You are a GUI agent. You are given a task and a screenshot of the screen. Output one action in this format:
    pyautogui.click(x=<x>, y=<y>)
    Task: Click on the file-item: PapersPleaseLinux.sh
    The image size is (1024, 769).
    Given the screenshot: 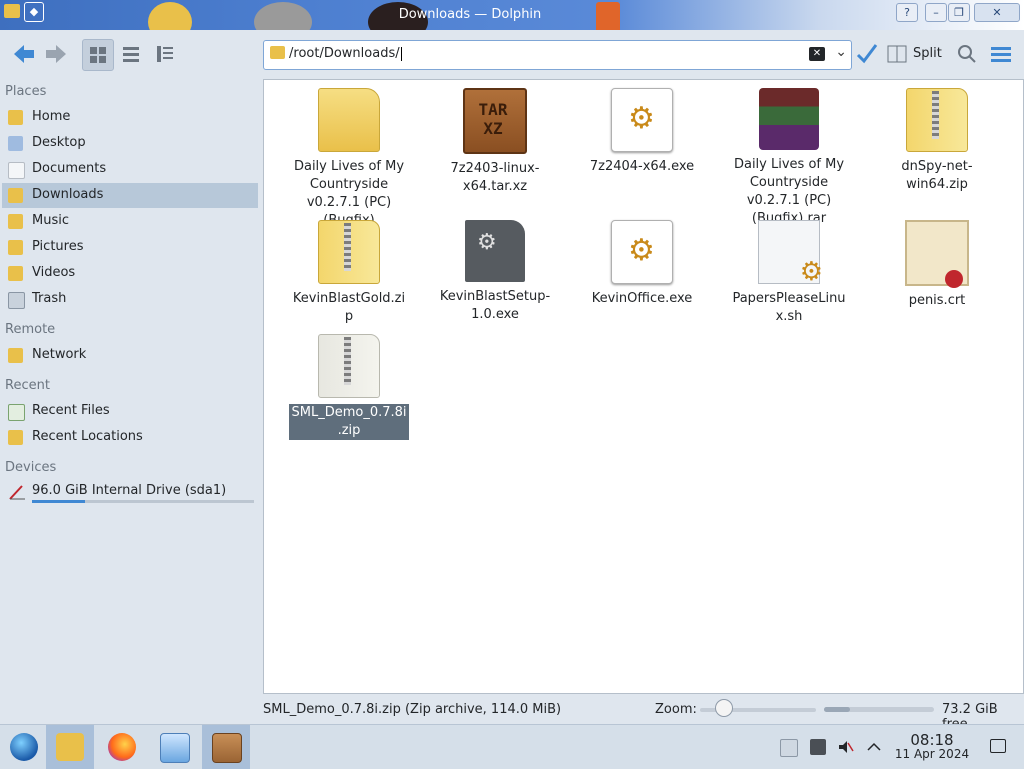 What is the action you would take?
    pyautogui.click(x=789, y=273)
    